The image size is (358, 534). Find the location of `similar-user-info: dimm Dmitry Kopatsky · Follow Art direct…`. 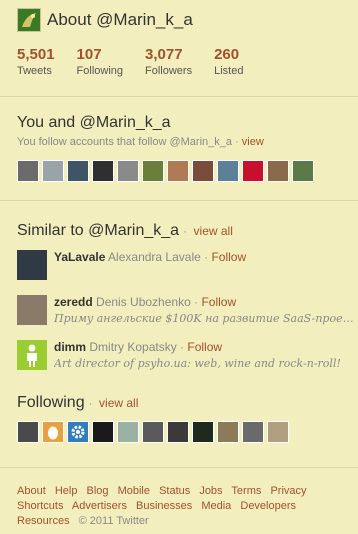

similar-user-info: dimm Dmitry Kopatsky · Follow Art direct… is located at coordinates (206, 355).